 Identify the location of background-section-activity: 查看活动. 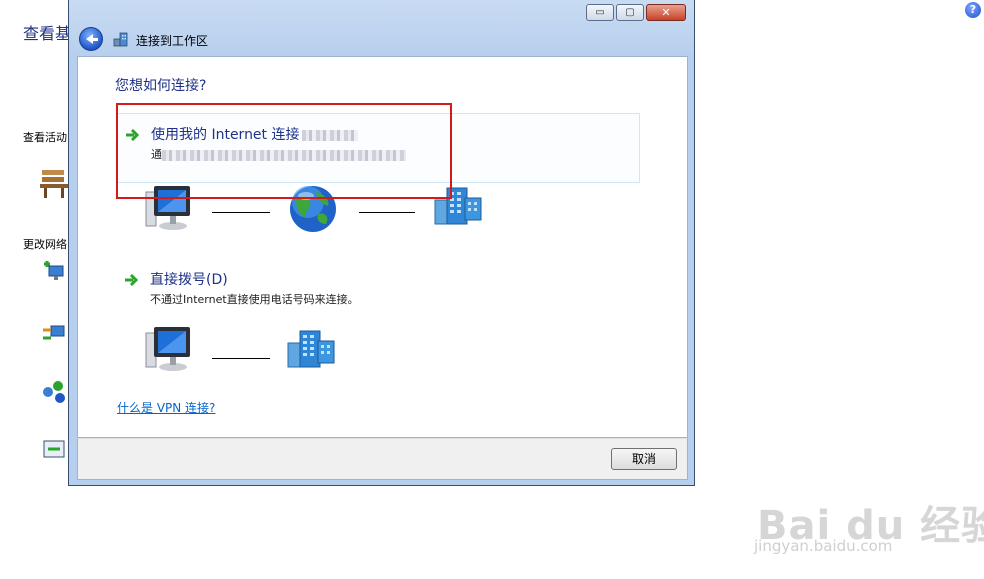
(45, 137).